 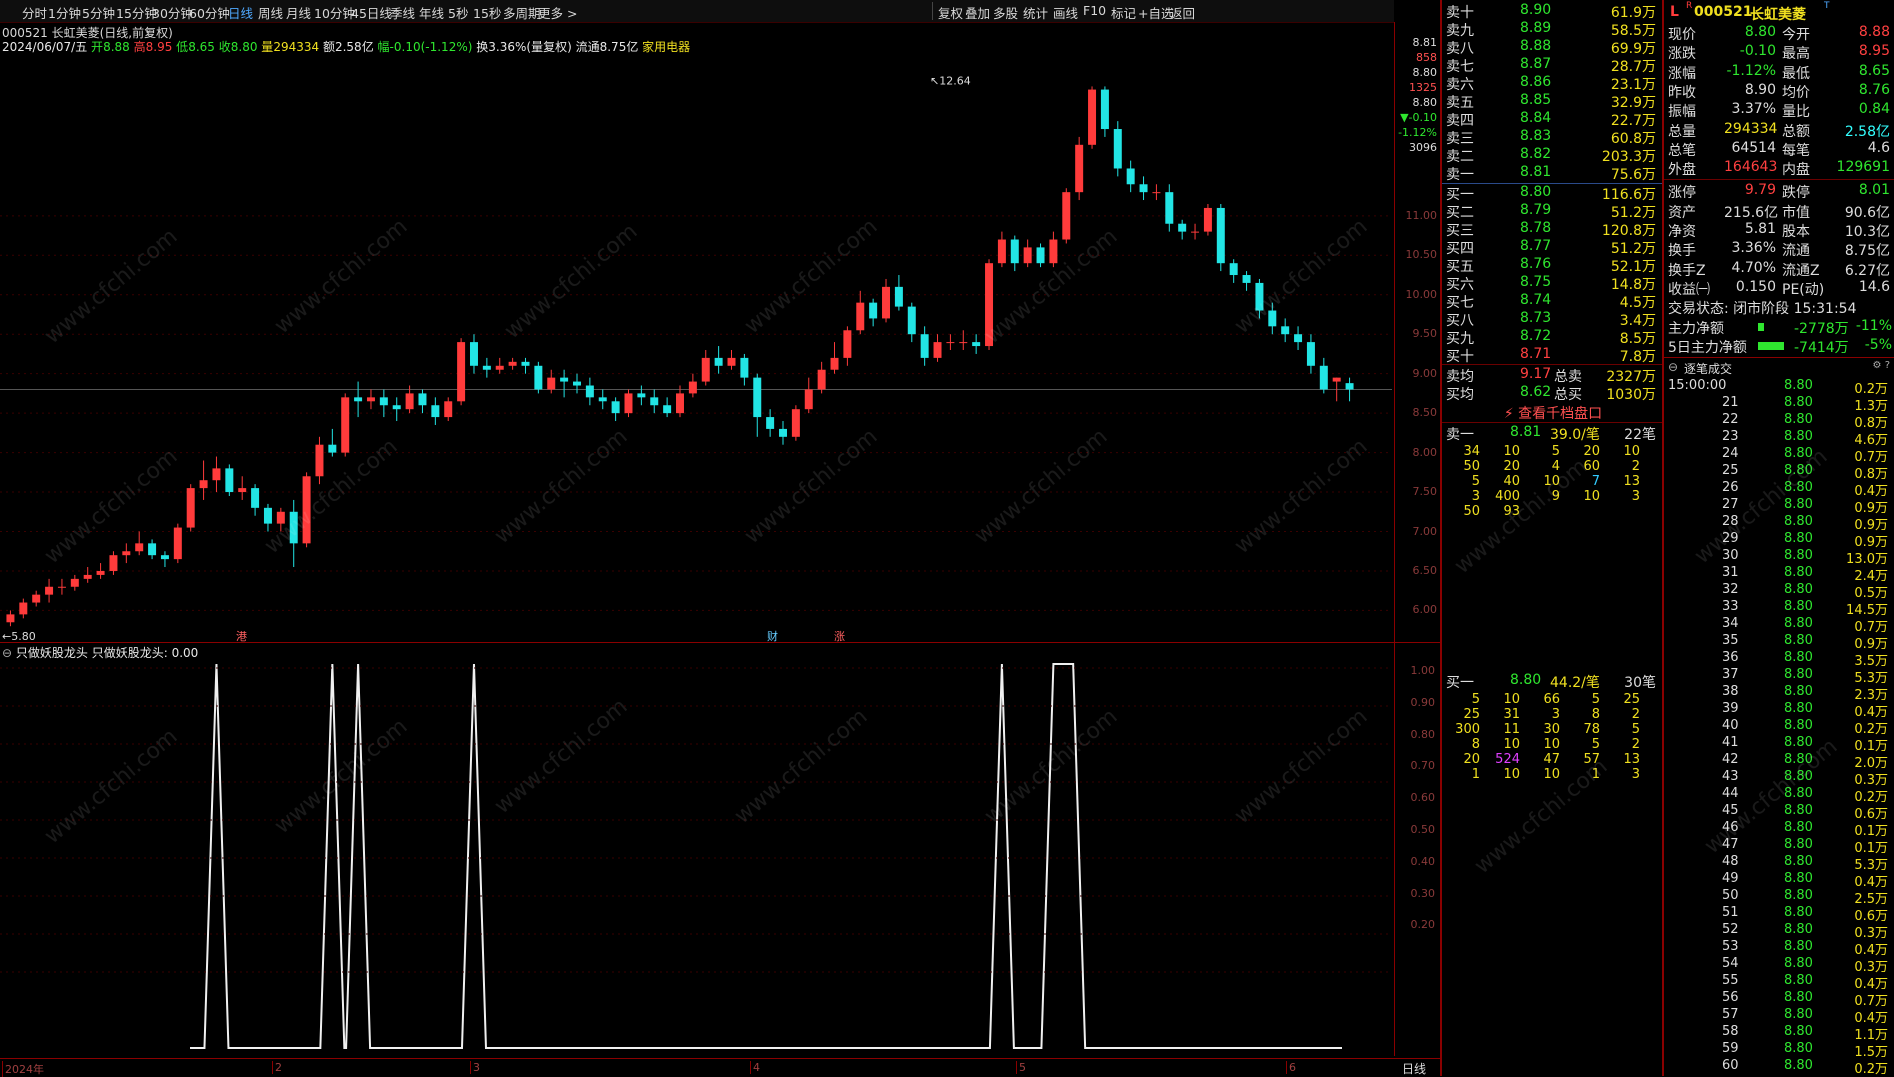 I want to click on period-tab-12: 年线, so click(x=431, y=12).